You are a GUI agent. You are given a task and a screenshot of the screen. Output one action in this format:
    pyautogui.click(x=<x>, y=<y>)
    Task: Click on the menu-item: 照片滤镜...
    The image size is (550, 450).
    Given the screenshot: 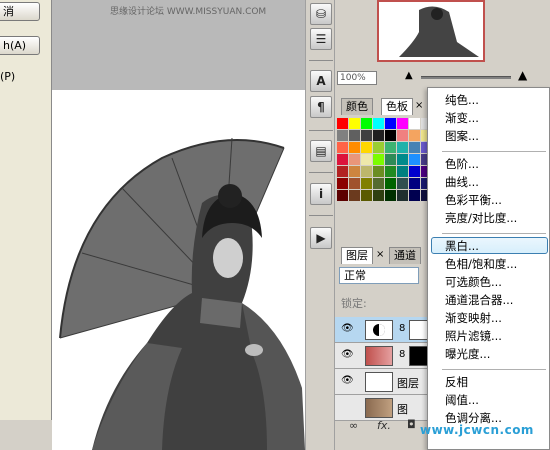 What is the action you would take?
    pyautogui.click(x=473, y=336)
    